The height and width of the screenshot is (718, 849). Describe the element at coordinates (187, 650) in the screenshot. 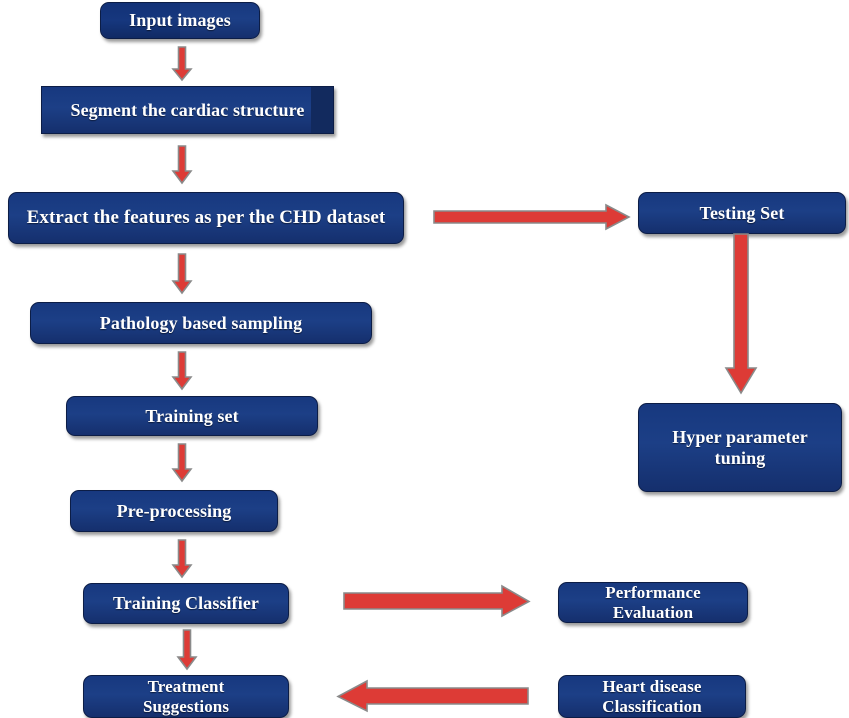

I see `arrow-training-classifier-to-treatment` at that location.